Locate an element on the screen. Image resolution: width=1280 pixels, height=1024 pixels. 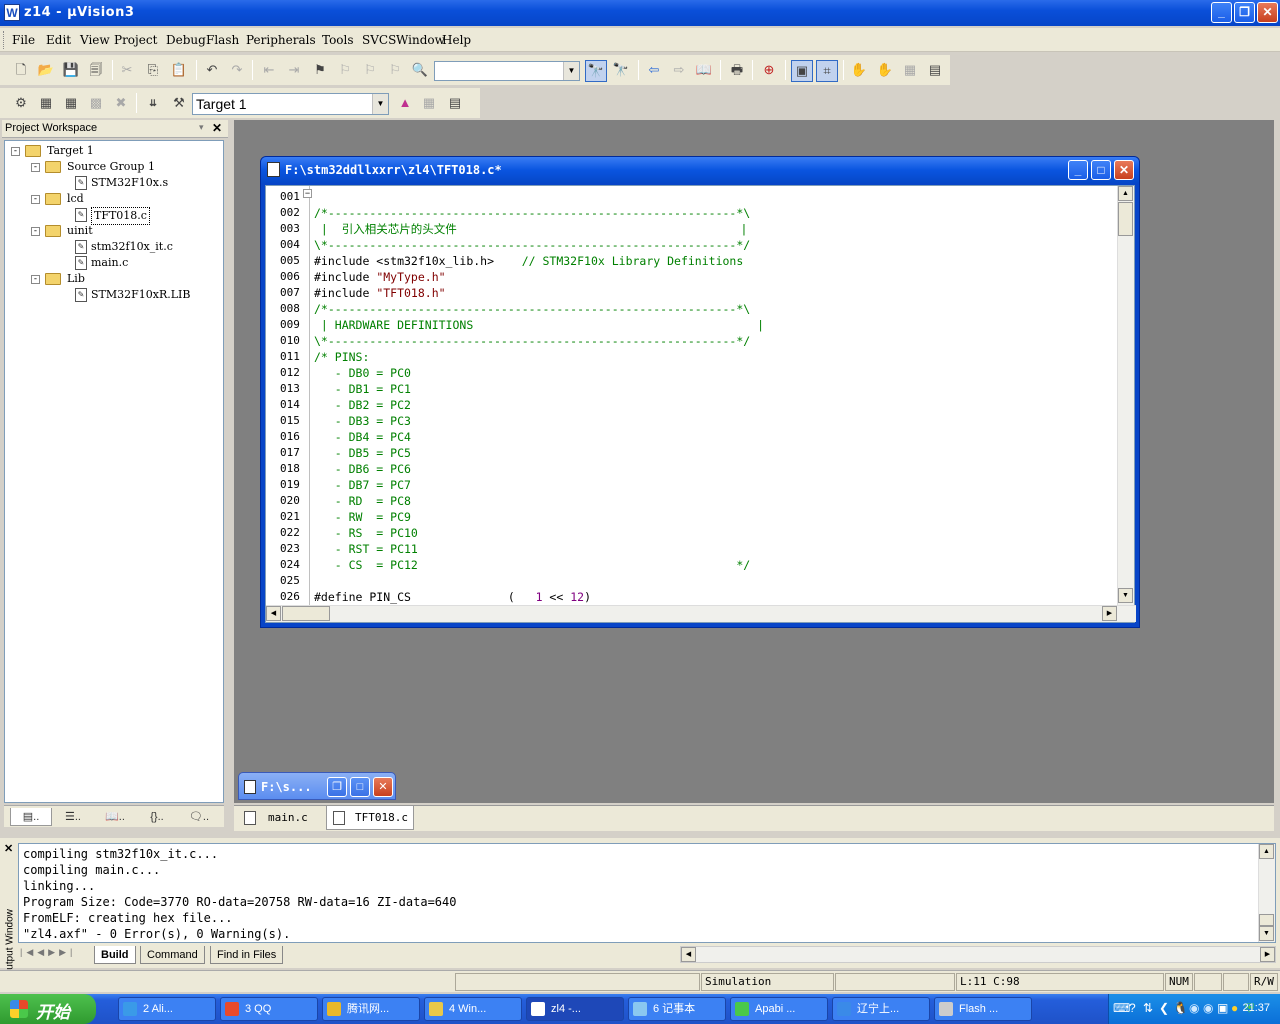
nav-back-icon: ⇦ is located at coordinates (654, 70).